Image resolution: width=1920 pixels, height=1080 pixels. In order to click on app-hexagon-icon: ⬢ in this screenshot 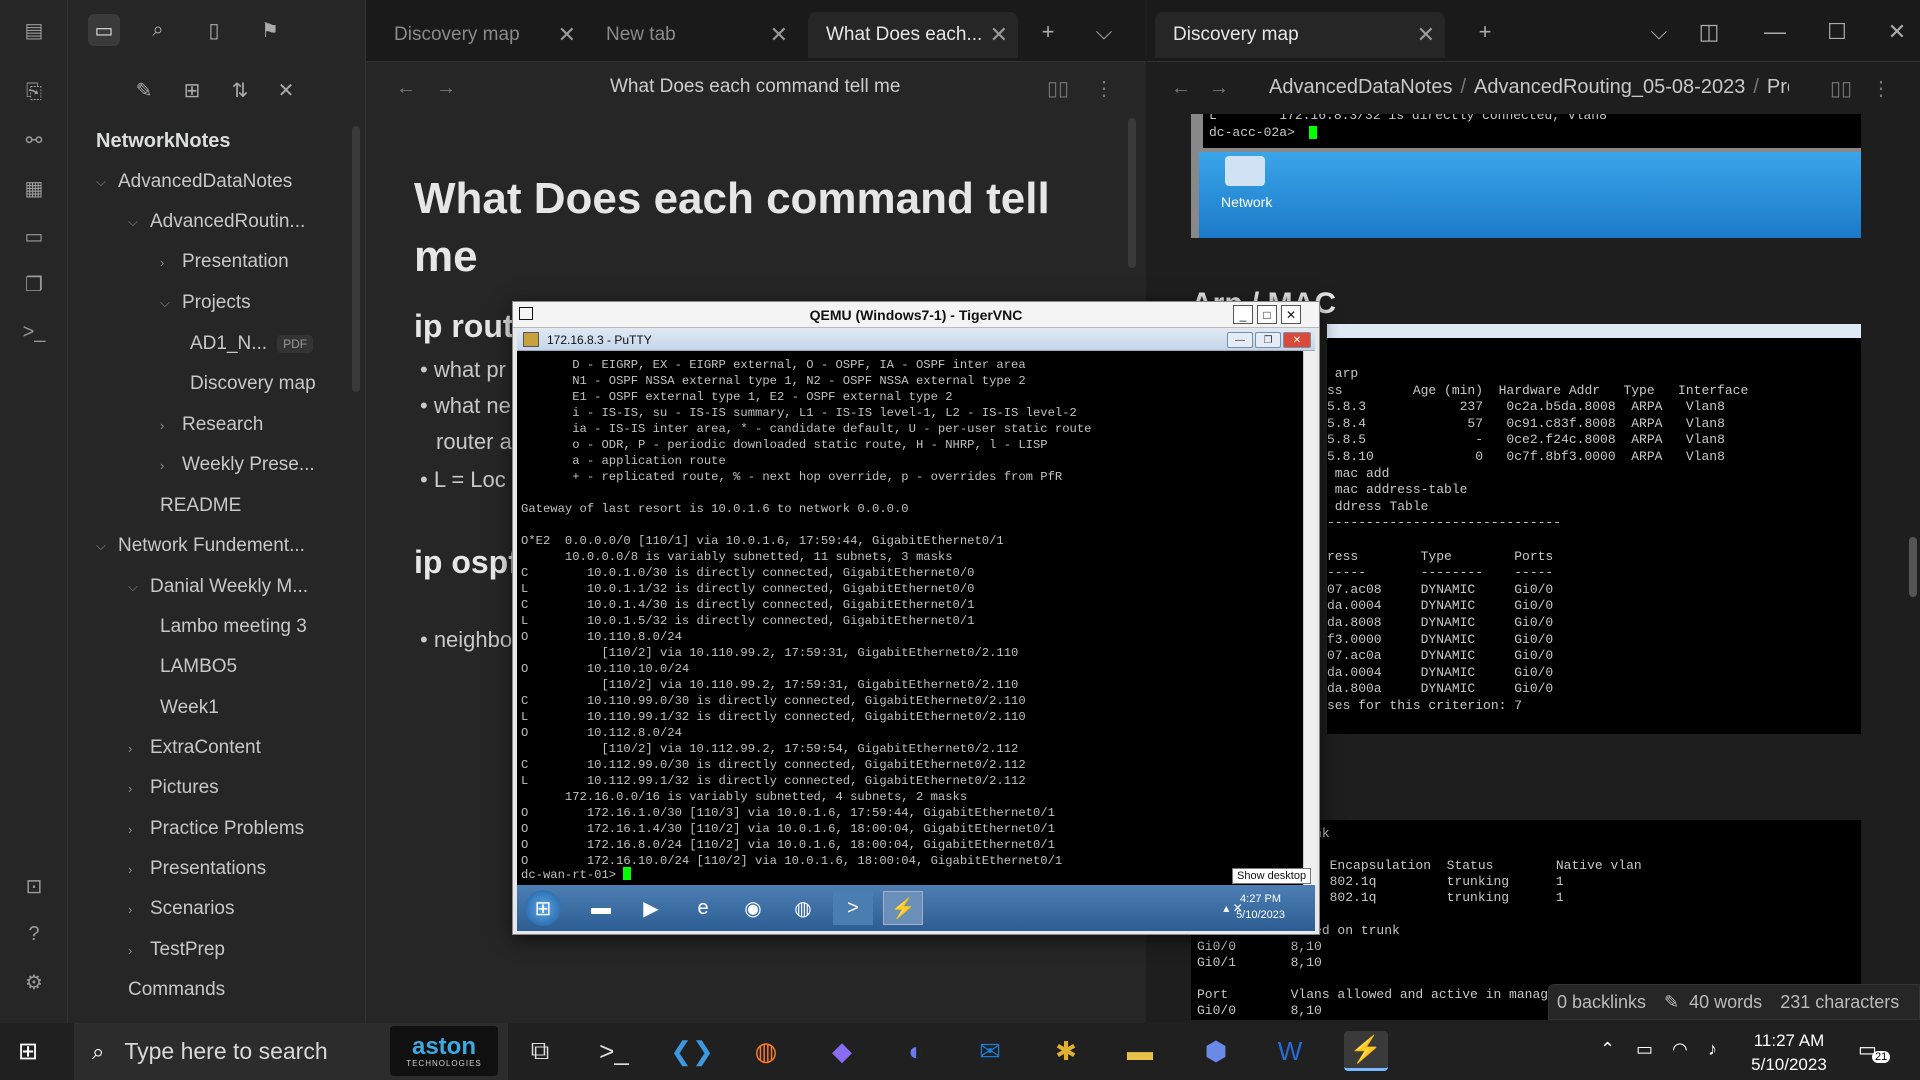, I will do `click(1216, 1051)`.